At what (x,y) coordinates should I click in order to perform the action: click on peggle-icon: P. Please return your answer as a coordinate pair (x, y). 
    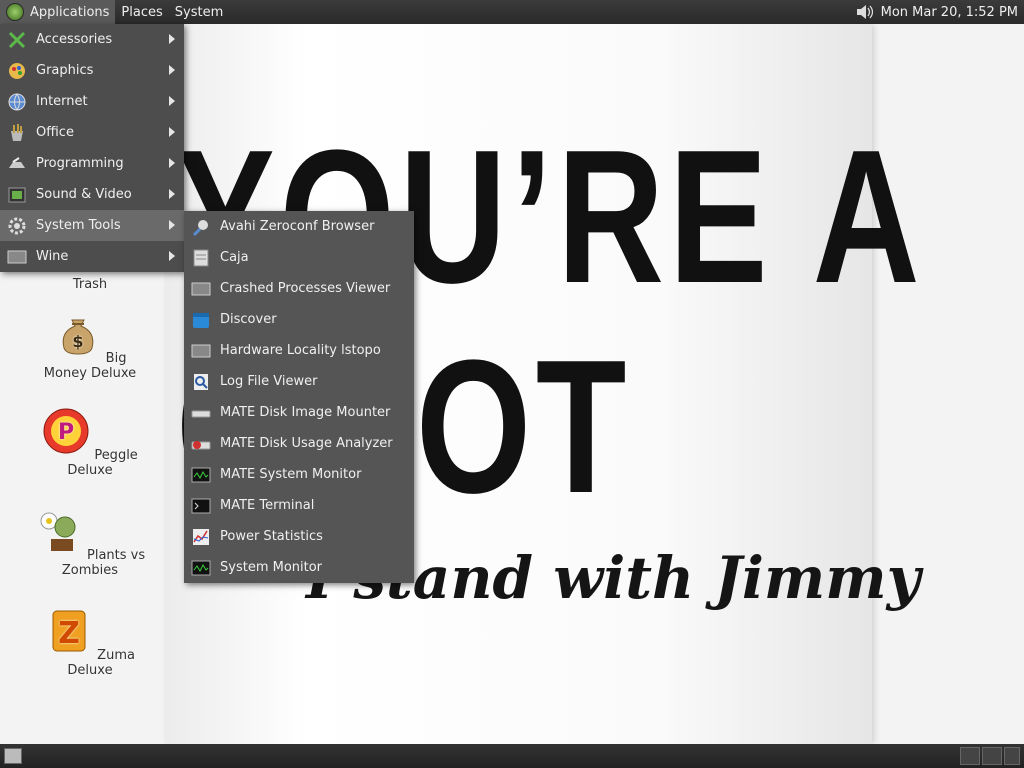
    Looking at the image, I should click on (66, 431).